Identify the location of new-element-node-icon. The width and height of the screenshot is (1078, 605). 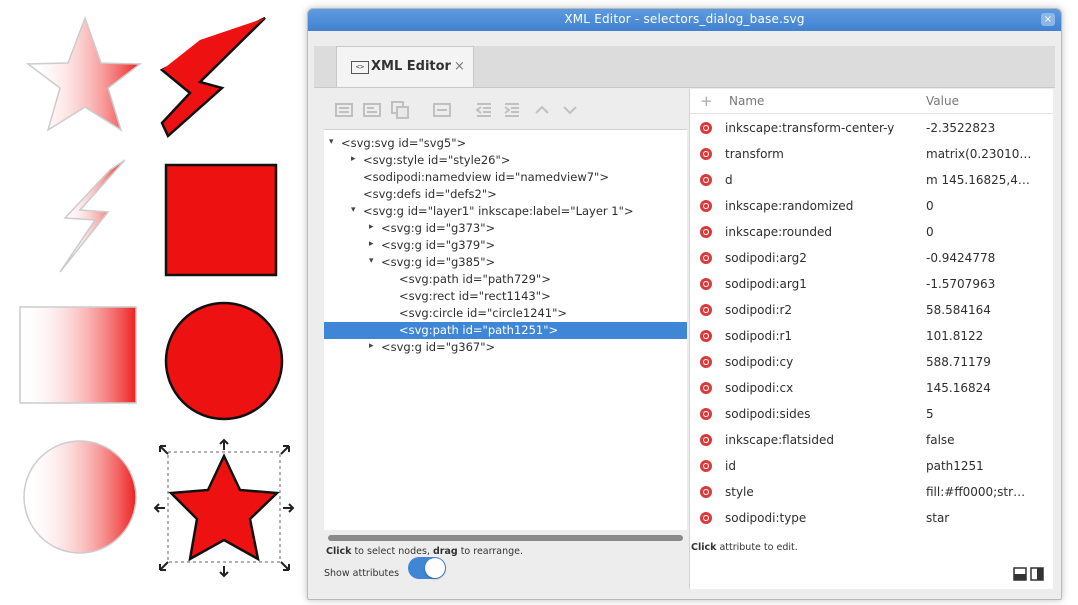
(344, 110).